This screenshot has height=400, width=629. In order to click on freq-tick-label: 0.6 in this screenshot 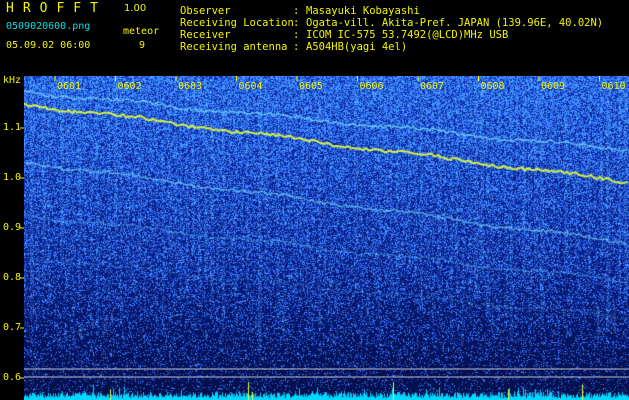, I will do `click(12, 377)`.